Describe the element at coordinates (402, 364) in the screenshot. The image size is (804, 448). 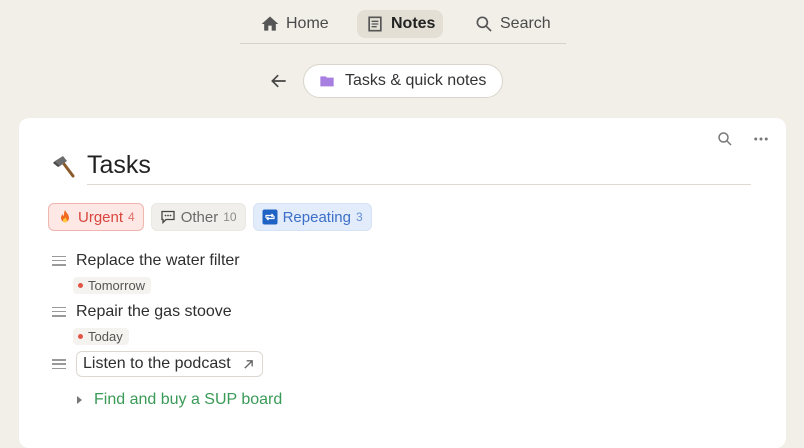
I see `task-item: Listen to the podcast` at that location.